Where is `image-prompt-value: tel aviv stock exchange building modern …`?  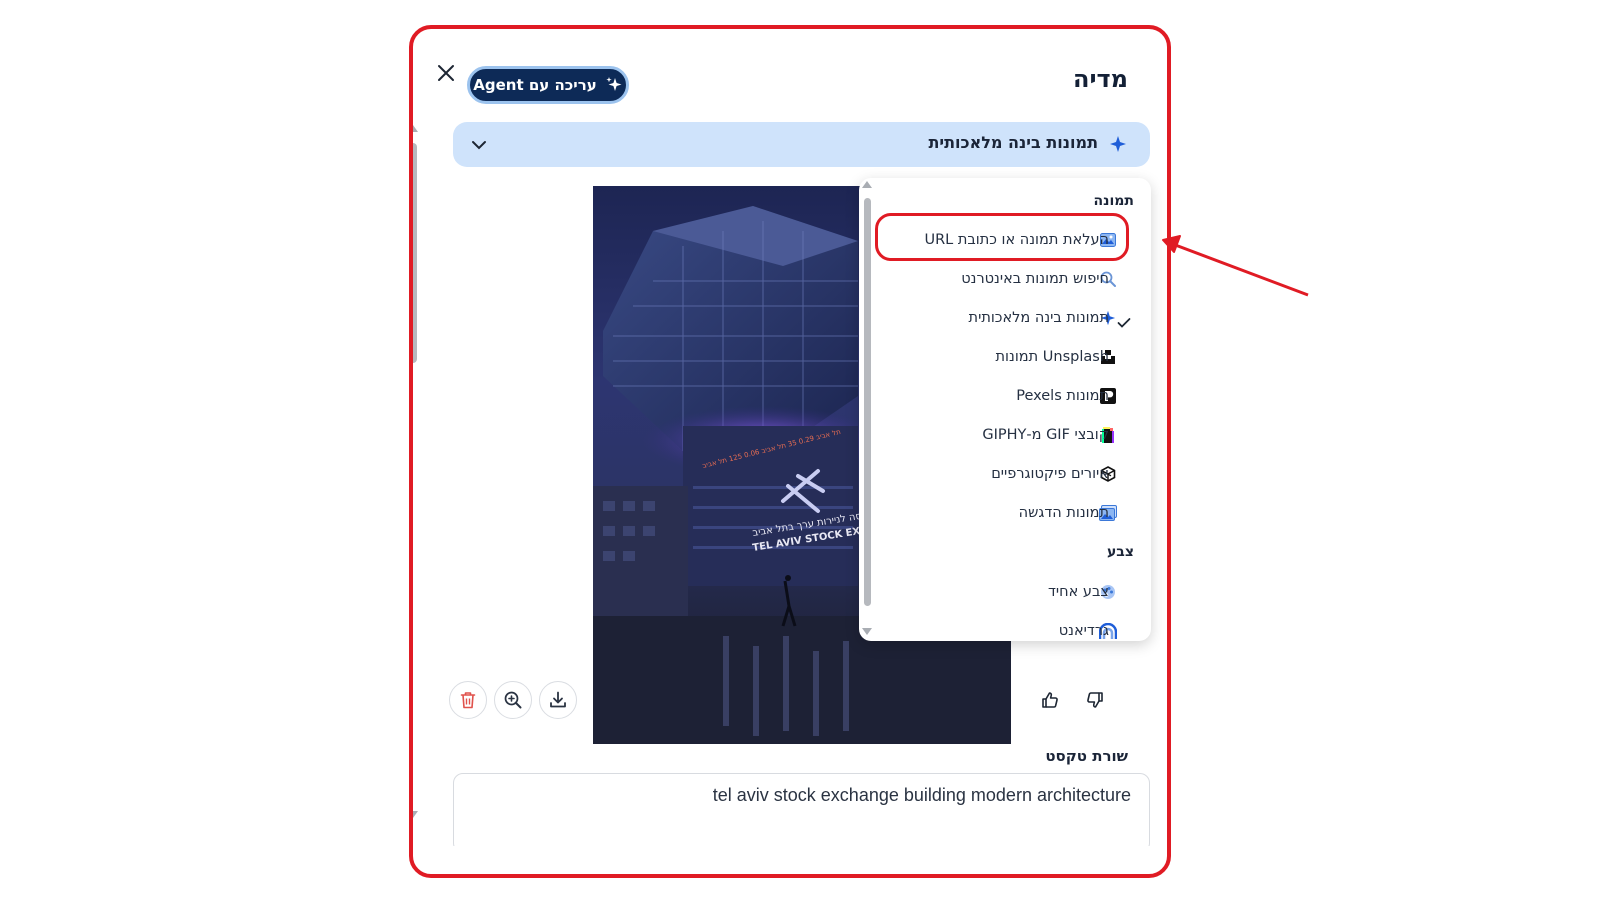
image-prompt-value: tel aviv stock exchange building modern … is located at coordinates (921, 795).